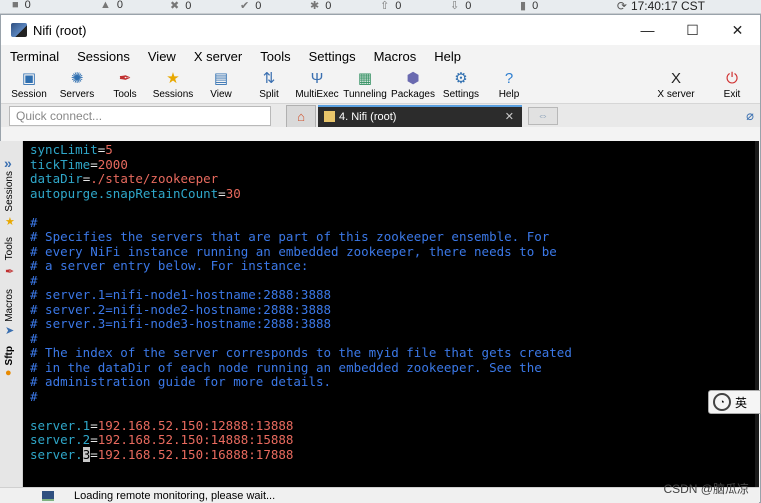 The height and width of the screenshot is (503, 761). I want to click on terminal-tab-icon, so click(329, 116).